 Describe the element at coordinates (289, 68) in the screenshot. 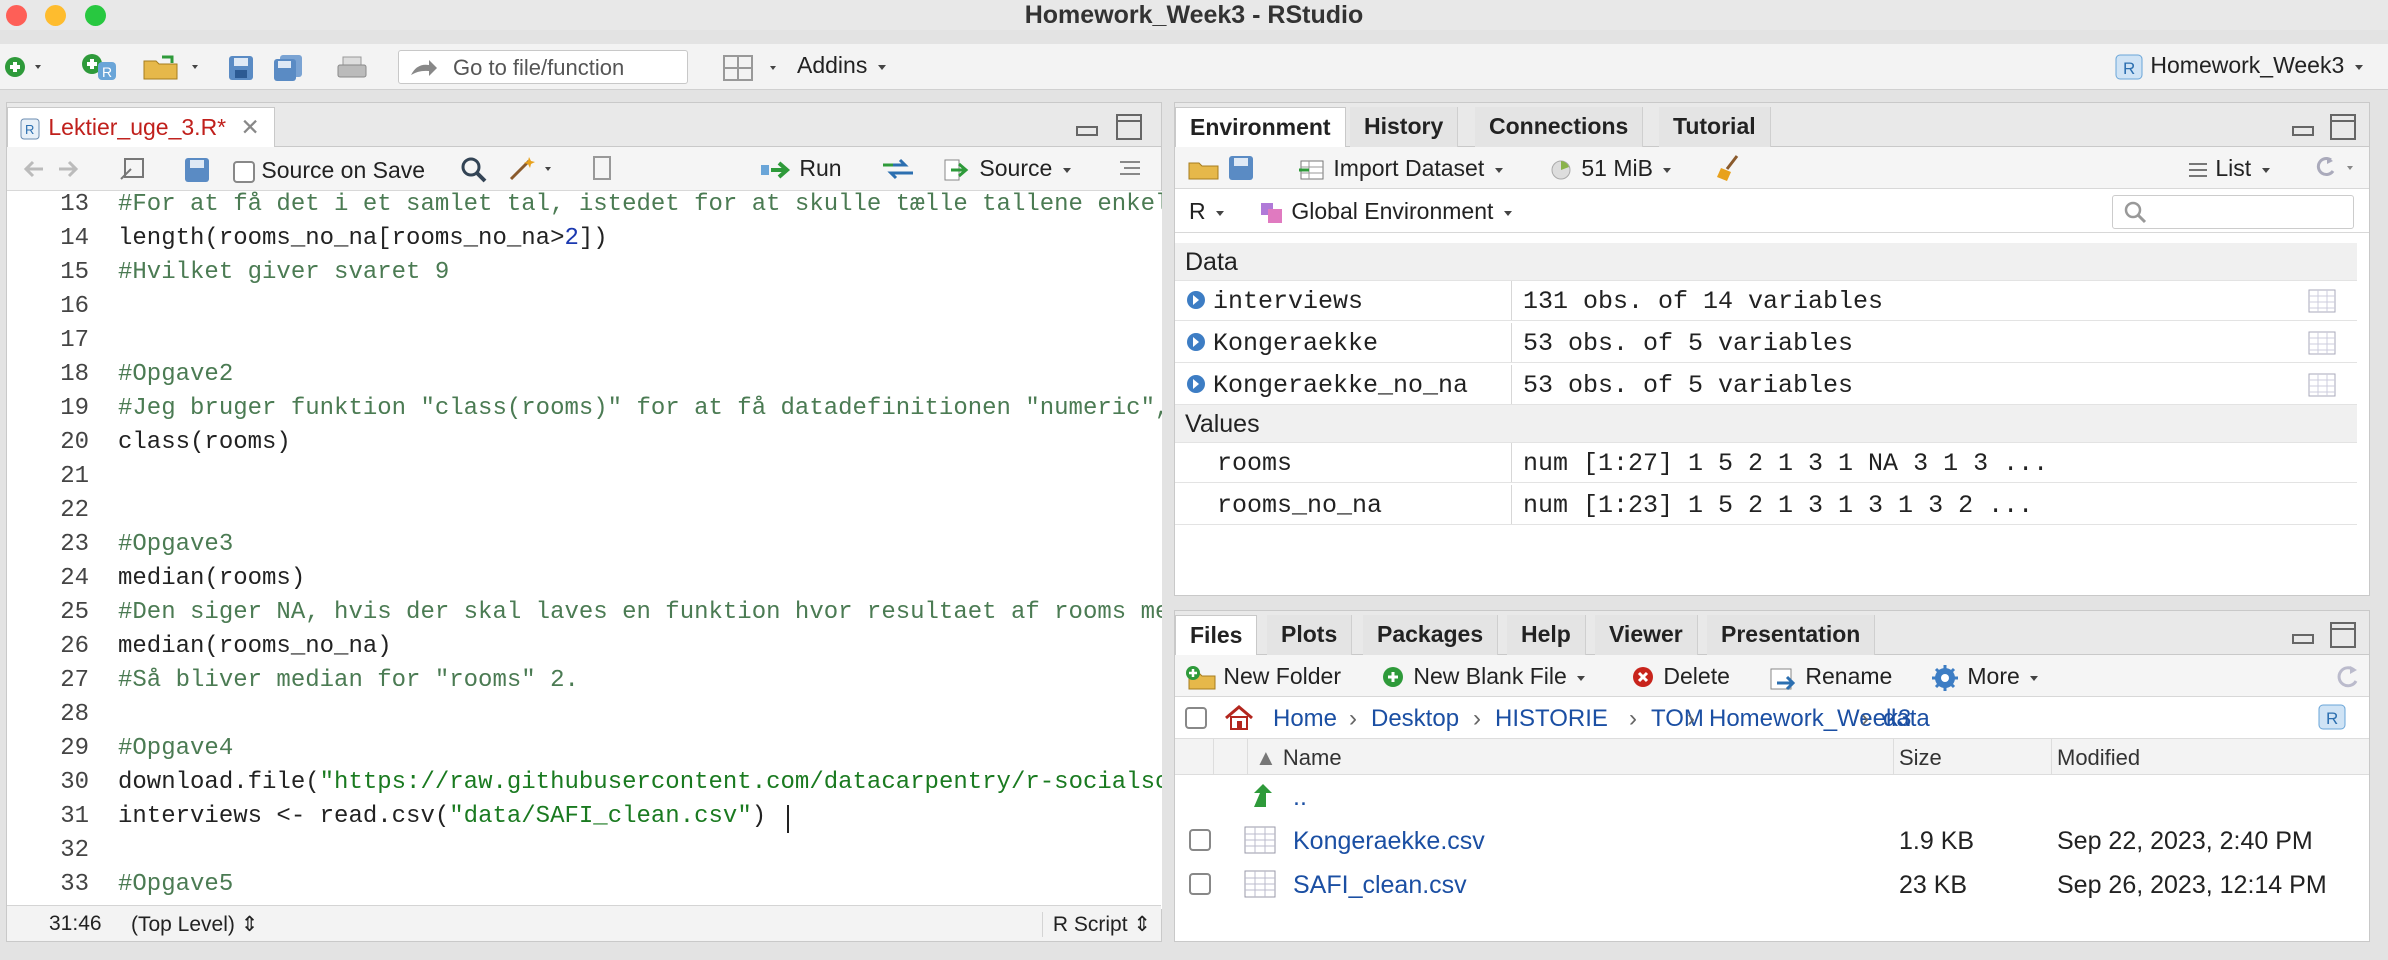

I see `save-all-icon` at that location.